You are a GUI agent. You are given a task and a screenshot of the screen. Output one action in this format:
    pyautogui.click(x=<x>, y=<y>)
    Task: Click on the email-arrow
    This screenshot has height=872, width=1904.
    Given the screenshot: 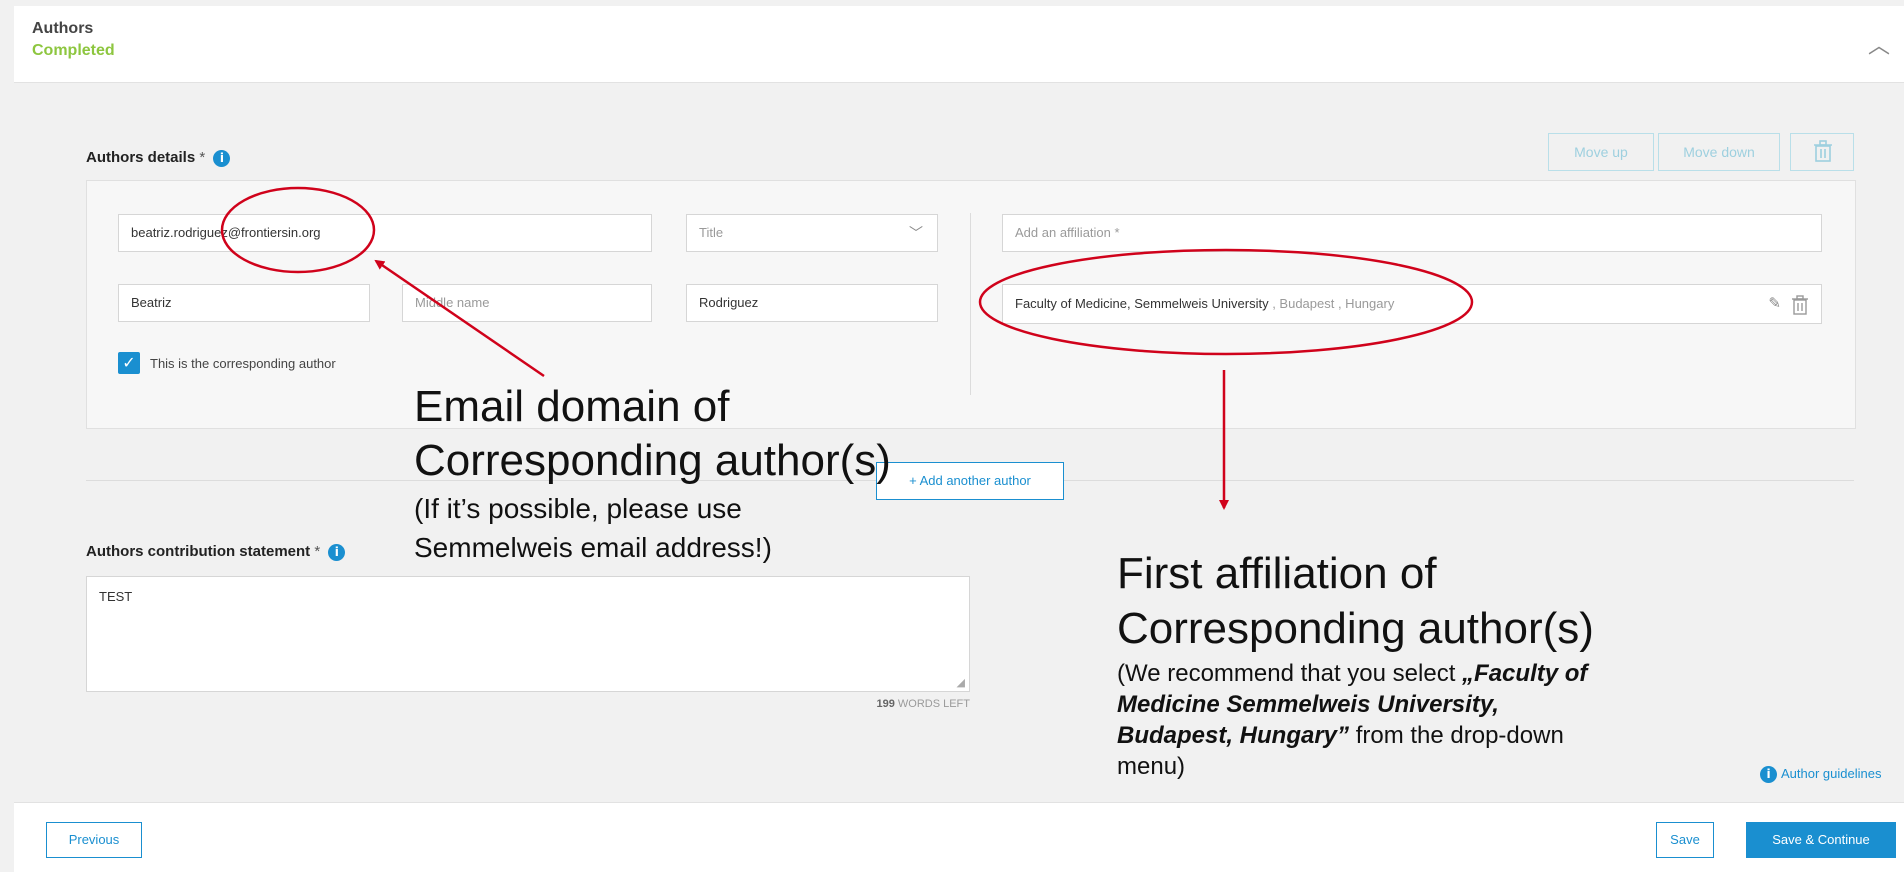 What is the action you would take?
    pyautogui.click(x=459, y=318)
    